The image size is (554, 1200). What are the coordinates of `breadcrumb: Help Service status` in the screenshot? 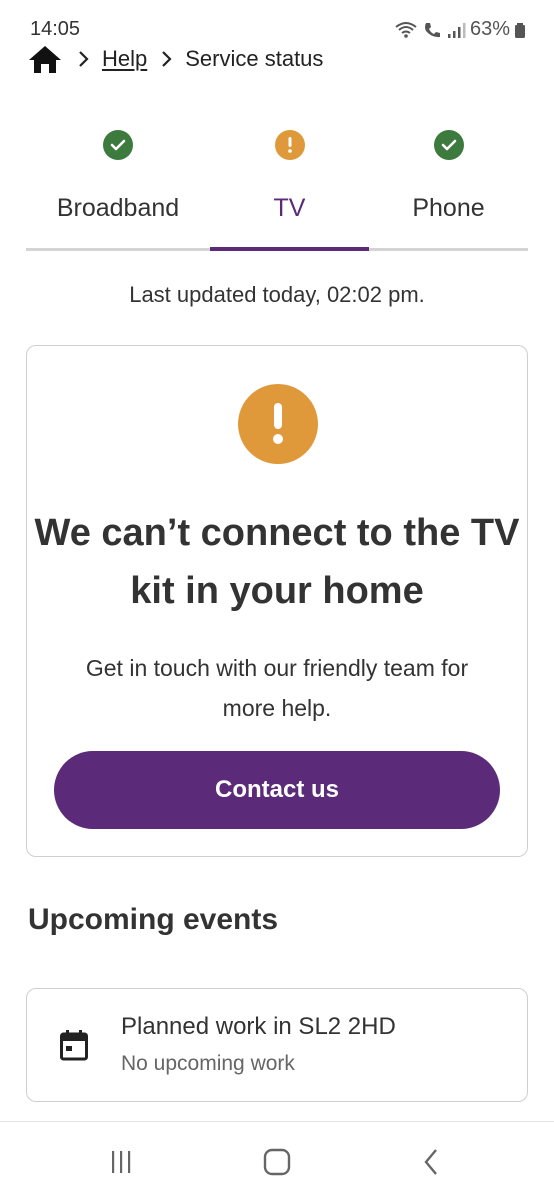 It's located at (175, 59).